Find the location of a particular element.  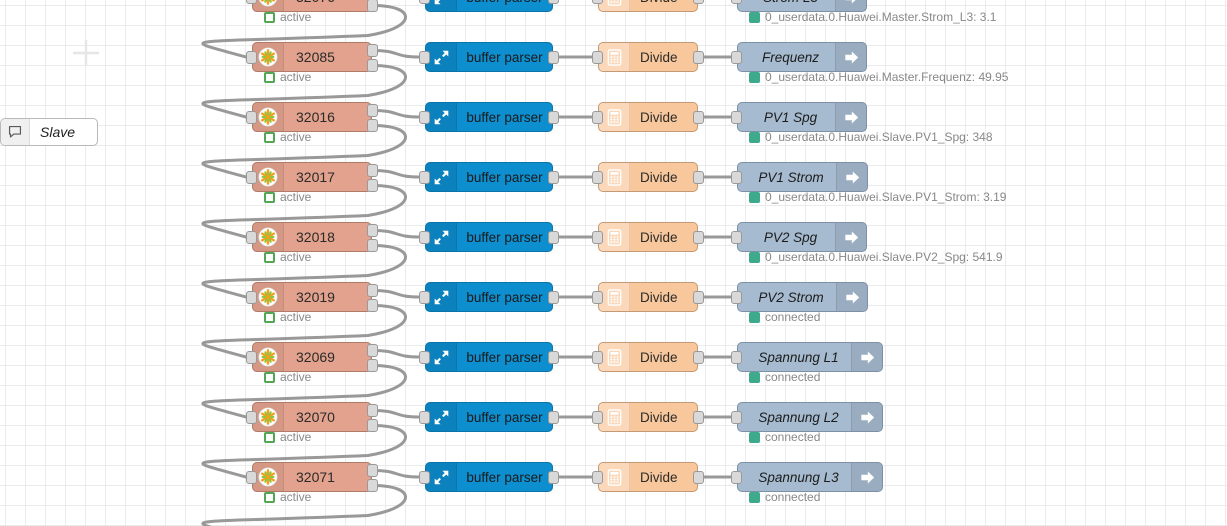

comment-node-slave: Slave is located at coordinates (49, 132).